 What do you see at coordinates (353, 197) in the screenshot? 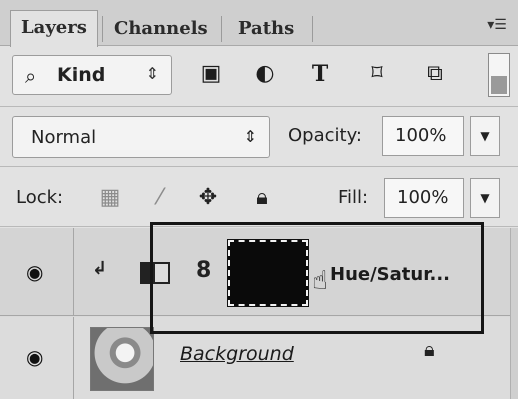
I see `fill-label: Fill:` at bounding box center [353, 197].